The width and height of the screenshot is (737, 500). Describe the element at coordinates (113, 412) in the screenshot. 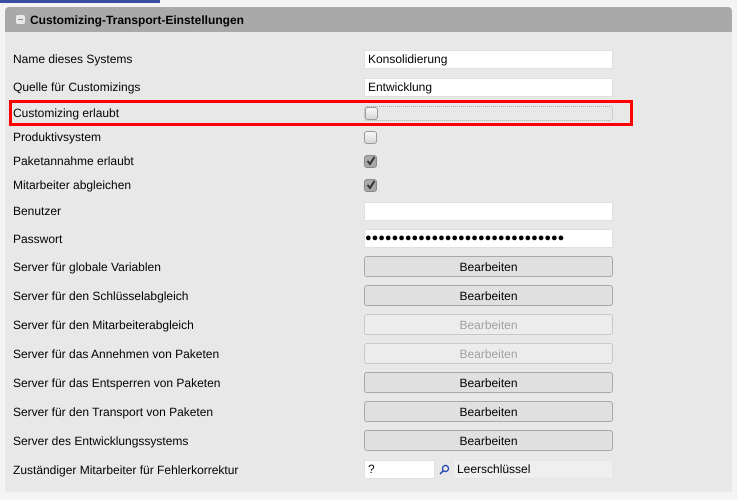

I see `field-label: Server für den Transport von Paketen` at that location.